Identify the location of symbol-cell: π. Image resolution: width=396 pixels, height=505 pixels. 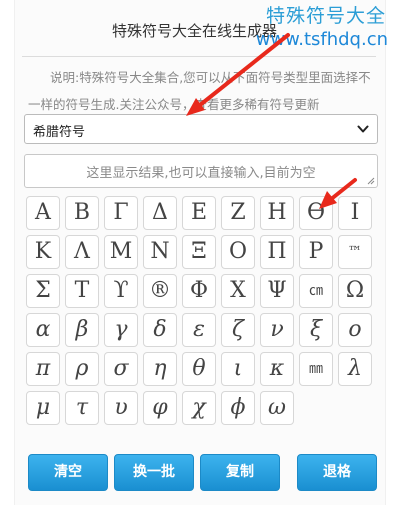
(43, 369).